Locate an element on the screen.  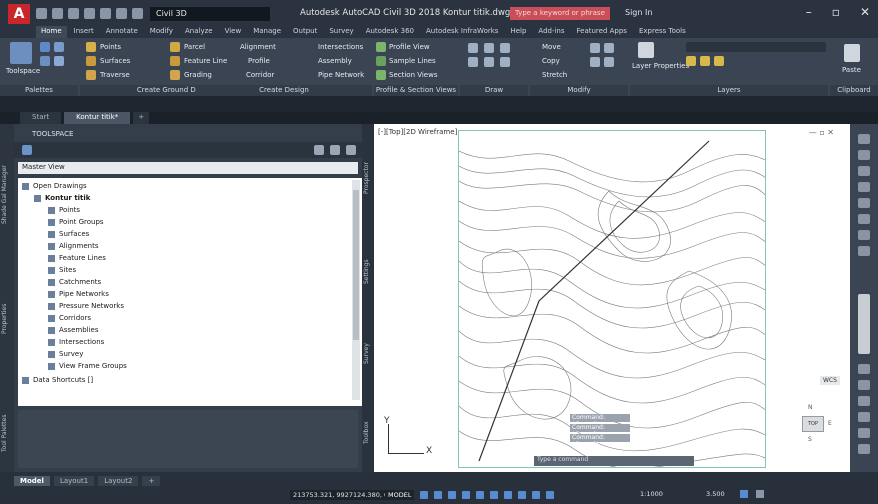
survey-icon is located at coordinates (45, 61).